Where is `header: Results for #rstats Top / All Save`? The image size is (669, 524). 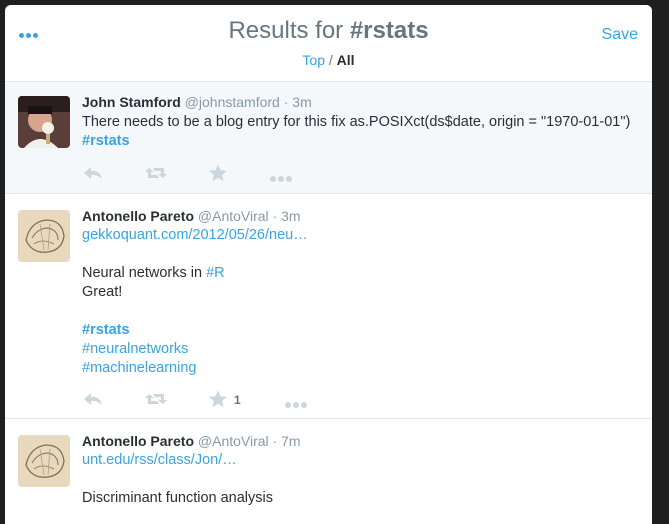
header: Results for #rstats Top / All Save is located at coordinates (328, 43).